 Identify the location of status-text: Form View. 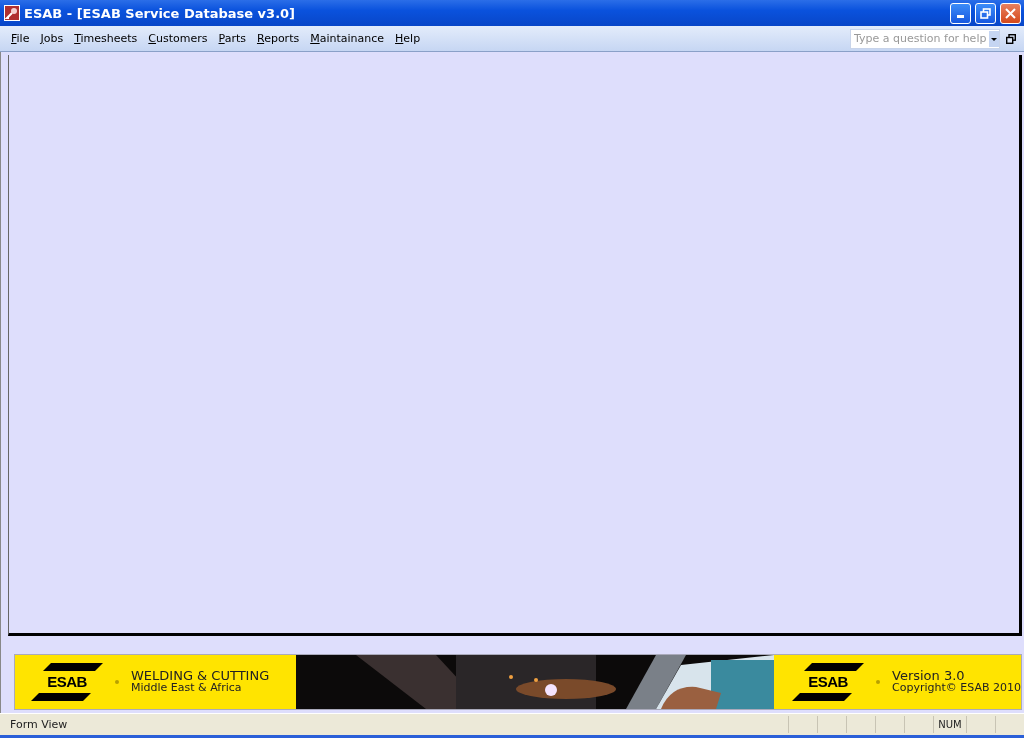
(39, 724).